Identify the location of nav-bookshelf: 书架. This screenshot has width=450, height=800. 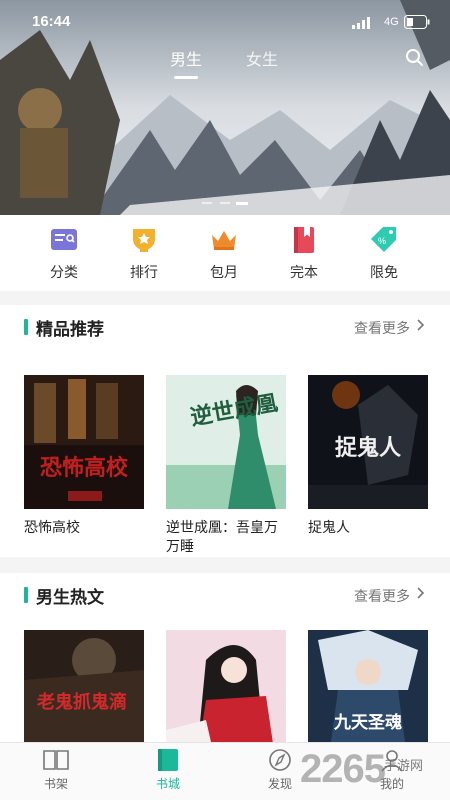
(56, 769).